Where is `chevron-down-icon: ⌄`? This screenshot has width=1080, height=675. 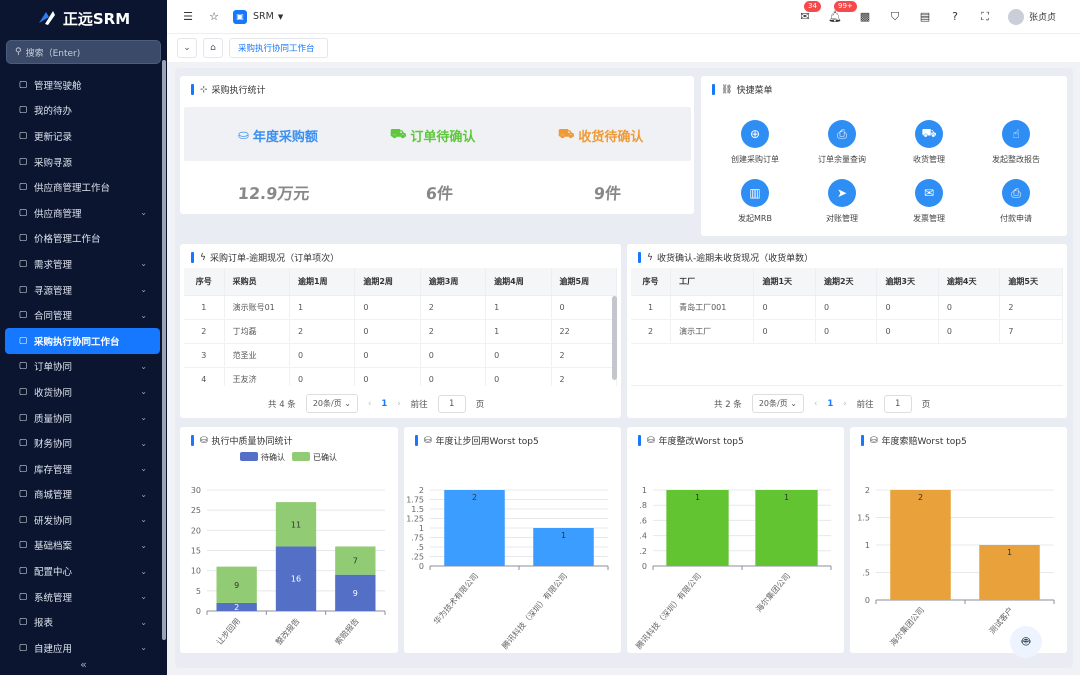 chevron-down-icon: ⌄ is located at coordinates (187, 48).